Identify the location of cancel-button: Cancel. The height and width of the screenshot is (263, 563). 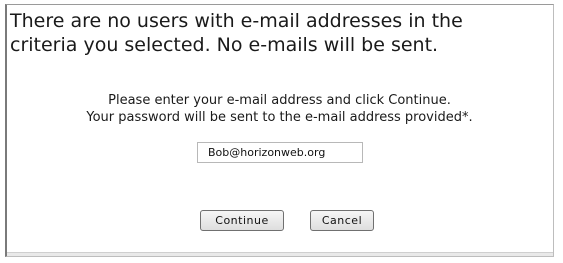
(342, 220).